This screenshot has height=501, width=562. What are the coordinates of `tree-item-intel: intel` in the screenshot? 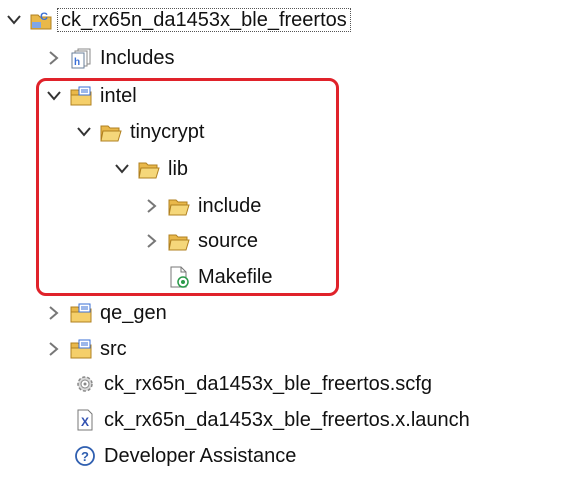 It's located at (91, 96).